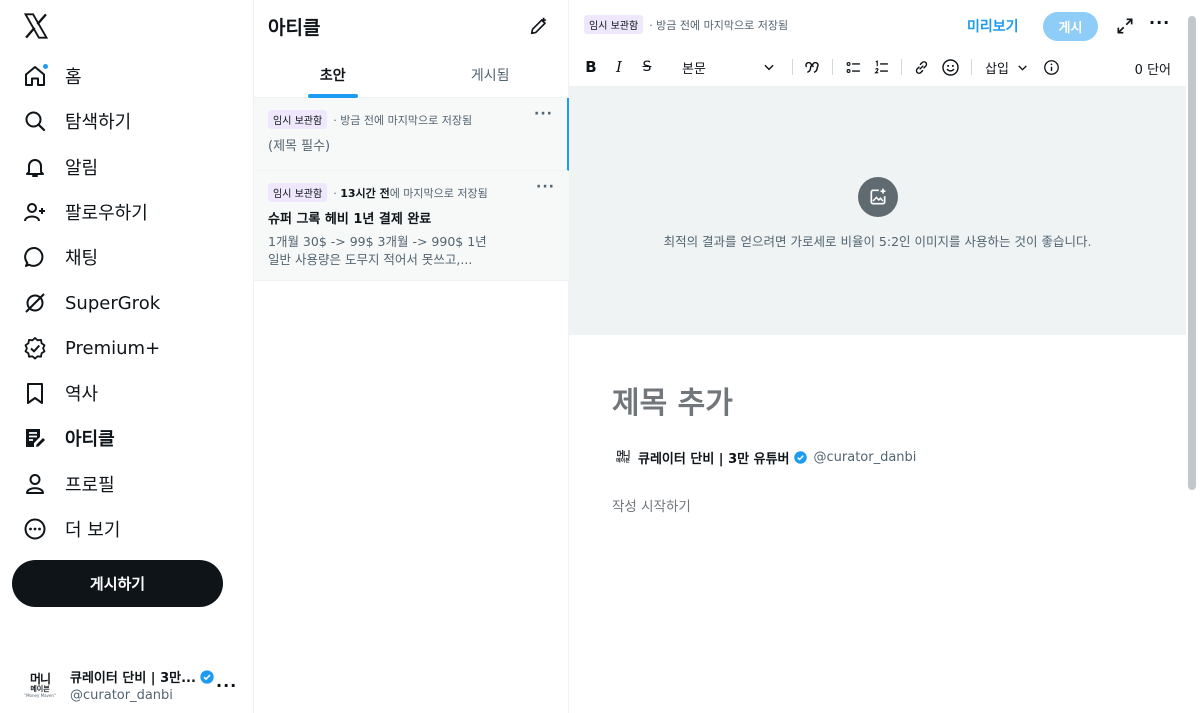  What do you see at coordinates (1070, 26) in the screenshot?
I see `publish-button: 게시` at bounding box center [1070, 26].